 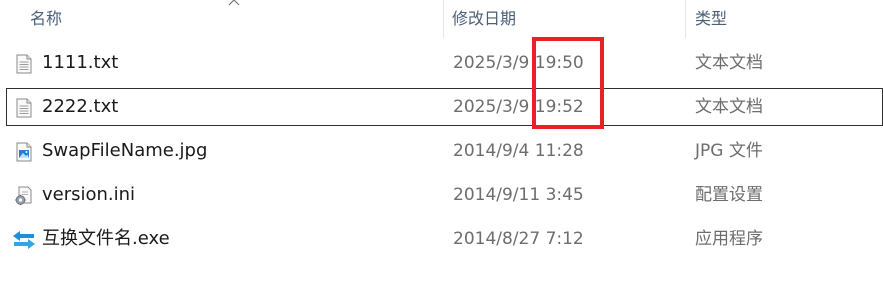 What do you see at coordinates (444, 107) in the screenshot?
I see `file-row-focused: 2222.txt 2025/3/9 19:52 文本文档` at bounding box center [444, 107].